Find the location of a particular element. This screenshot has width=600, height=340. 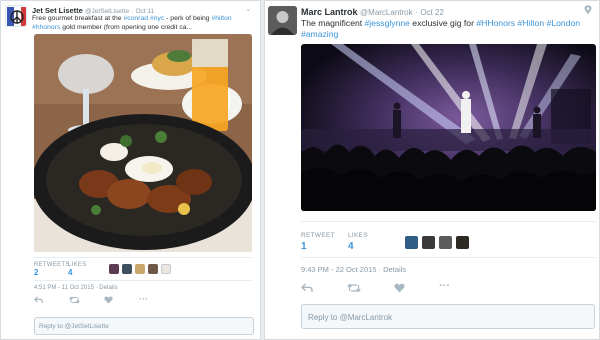

hashtag-hilton: #Hilton is located at coordinates (530, 23).